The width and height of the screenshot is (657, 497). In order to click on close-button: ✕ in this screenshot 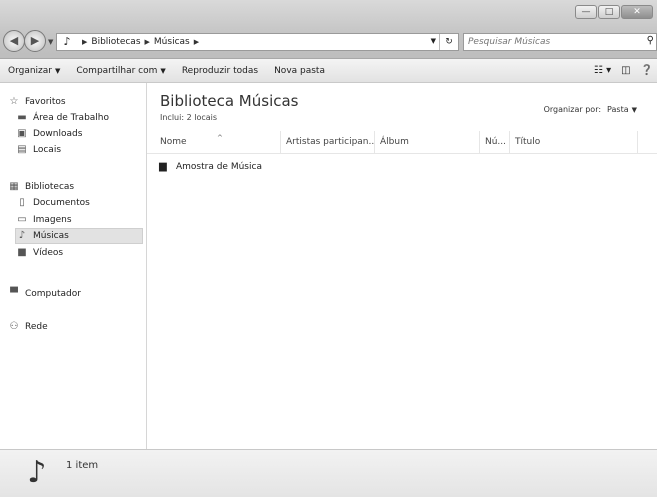, I will do `click(637, 12)`.